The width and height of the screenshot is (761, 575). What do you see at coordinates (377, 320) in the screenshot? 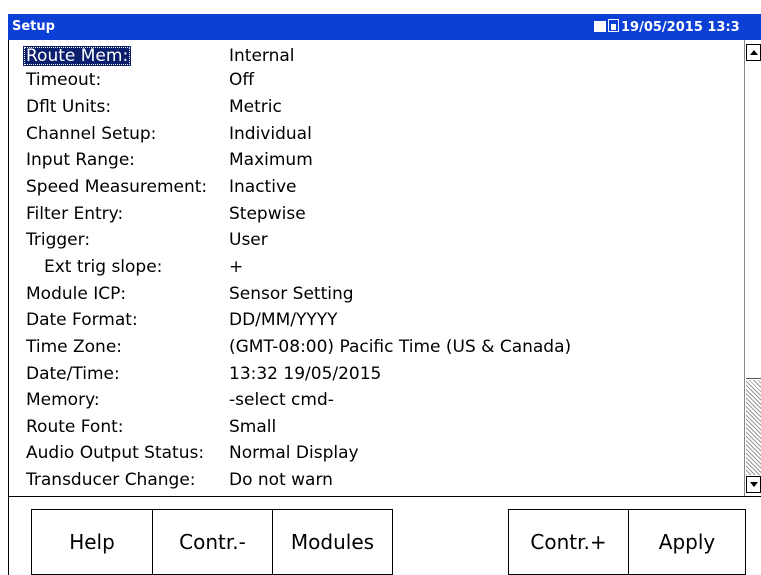
I see `setting-row-date-format: Date Format: DD/MM/YYYY` at bounding box center [377, 320].